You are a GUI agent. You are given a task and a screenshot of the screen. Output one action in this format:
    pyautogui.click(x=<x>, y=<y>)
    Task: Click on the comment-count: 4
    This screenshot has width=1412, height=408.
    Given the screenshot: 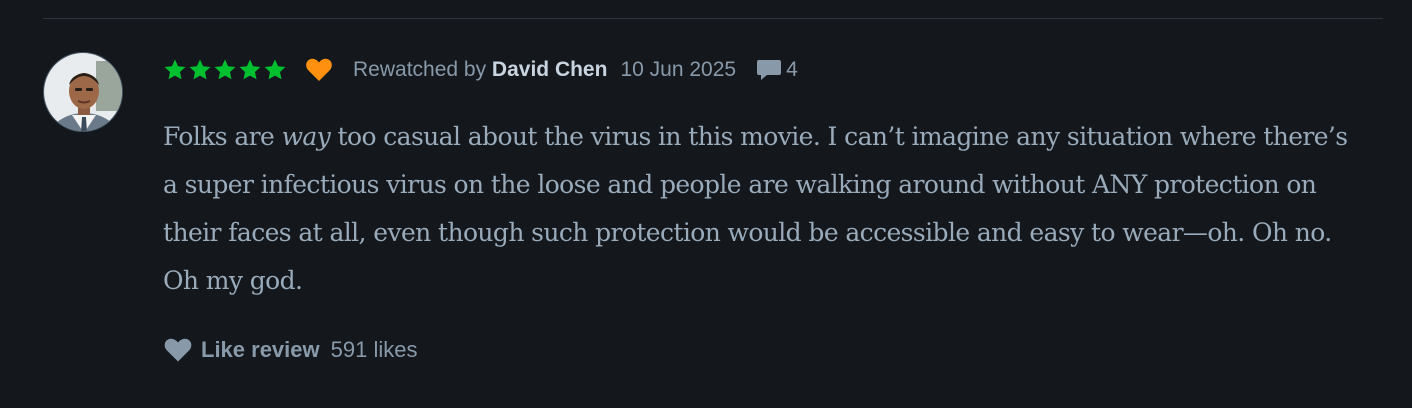 What is the action you would take?
    pyautogui.click(x=792, y=69)
    